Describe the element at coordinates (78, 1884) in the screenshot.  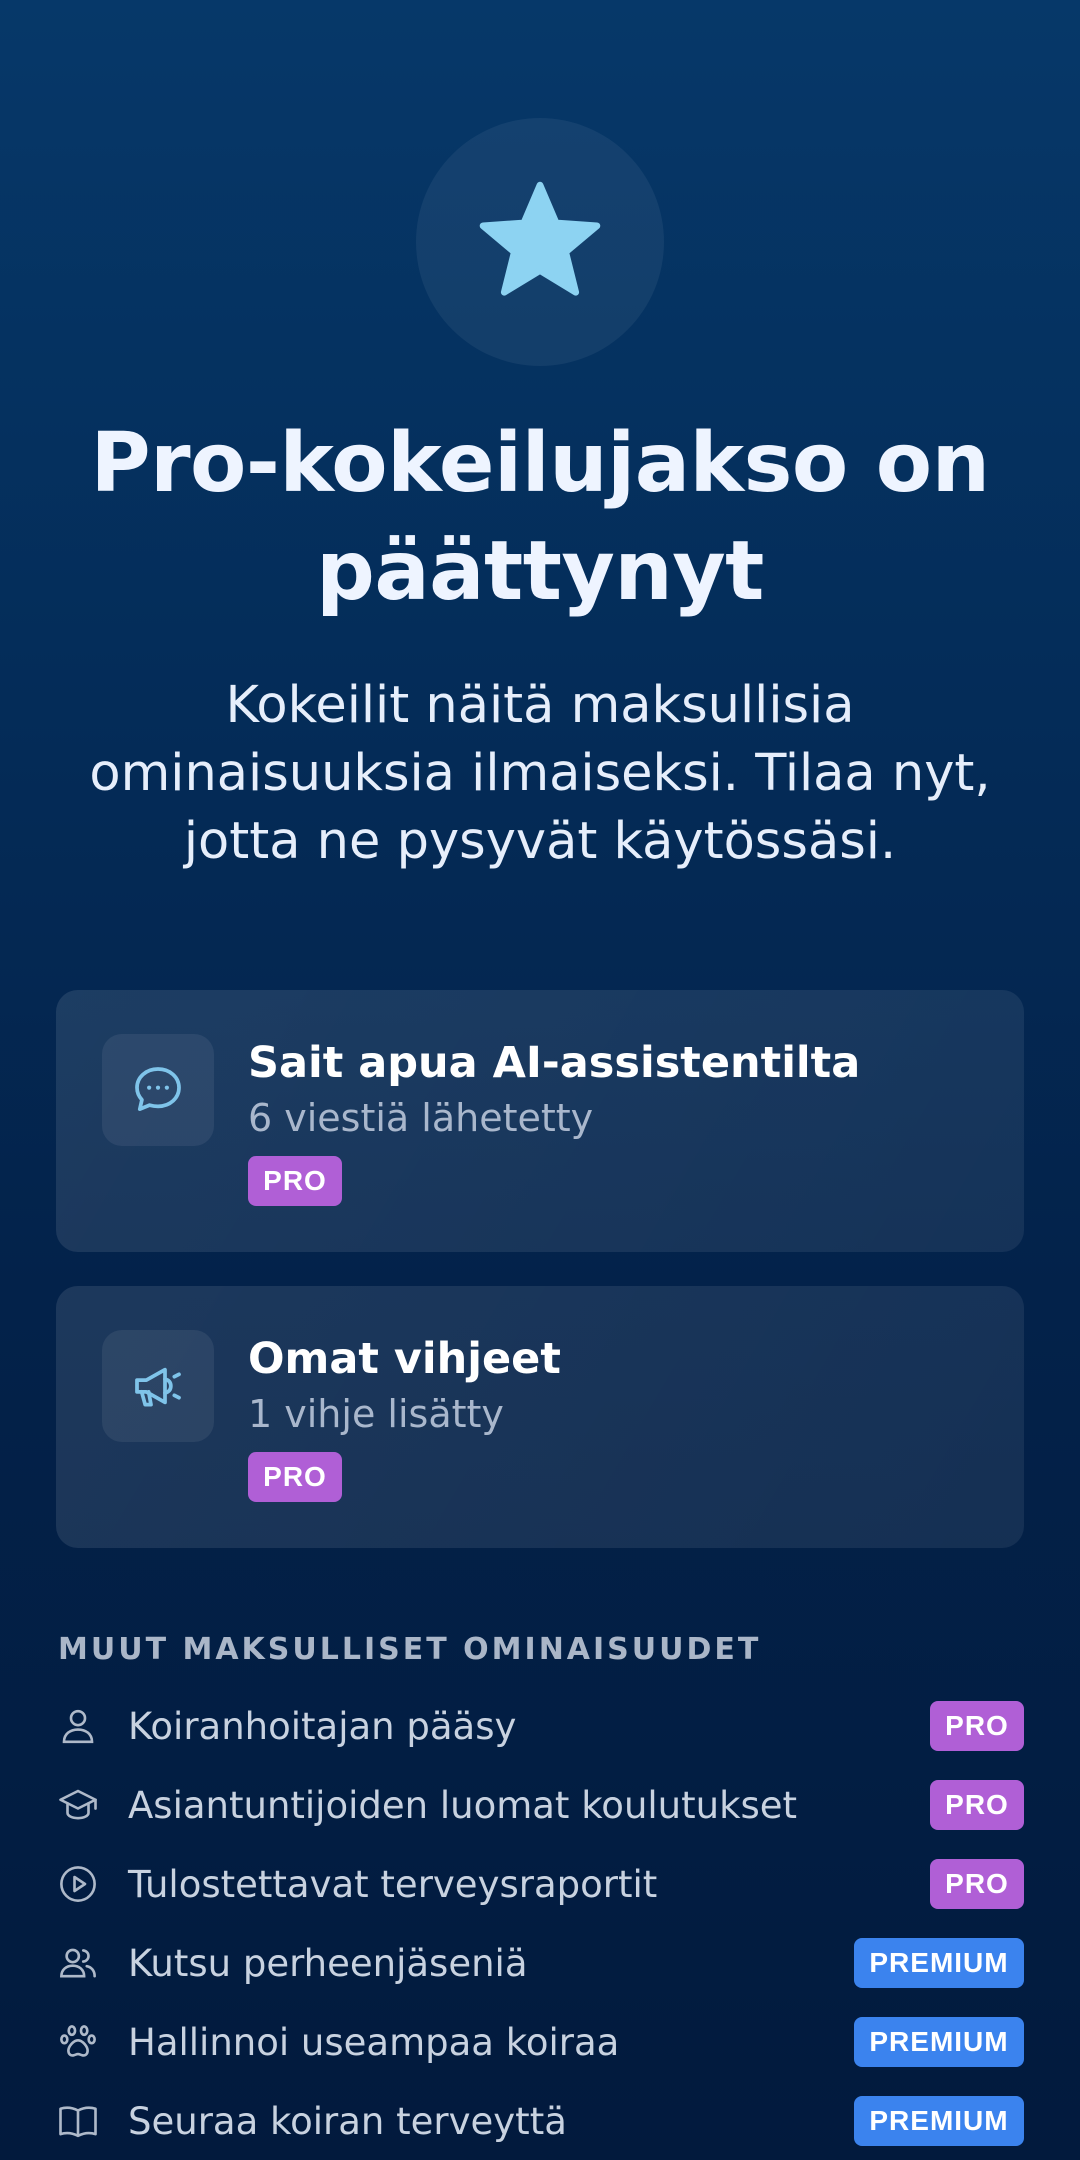
I see `play-circle-icon` at that location.